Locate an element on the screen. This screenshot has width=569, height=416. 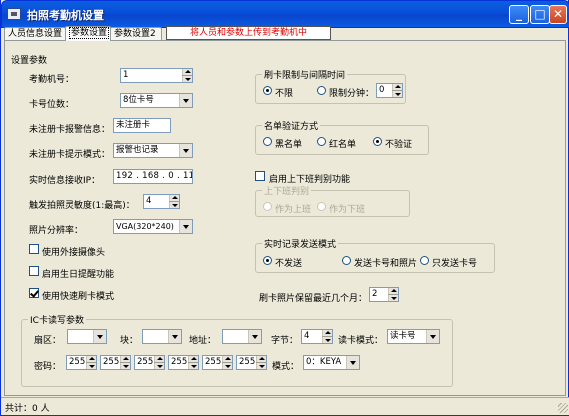
no-send-radio is located at coordinates (267, 260).